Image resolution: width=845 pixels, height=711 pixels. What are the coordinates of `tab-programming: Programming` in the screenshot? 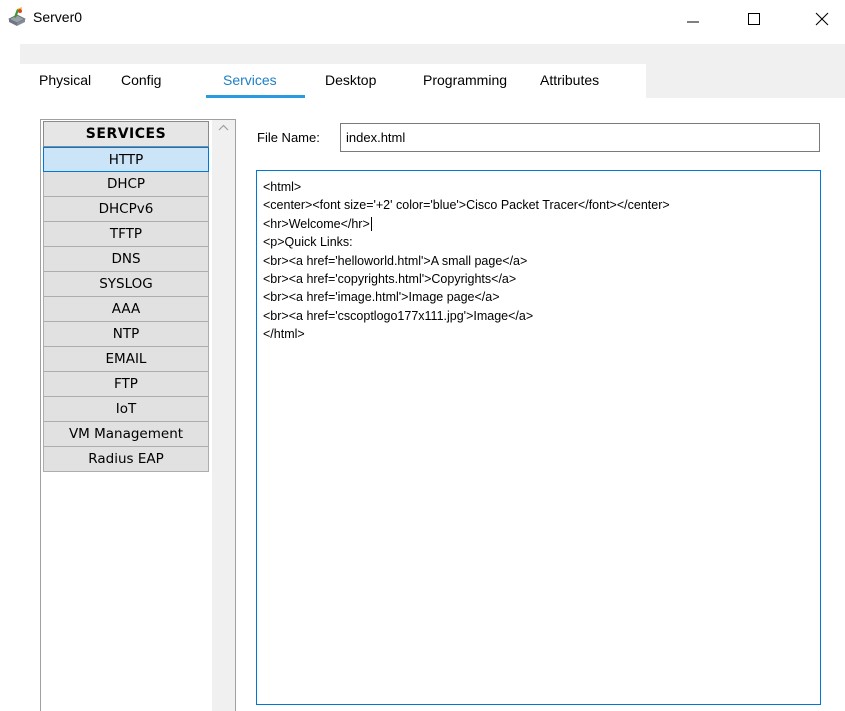 It's located at (465, 80).